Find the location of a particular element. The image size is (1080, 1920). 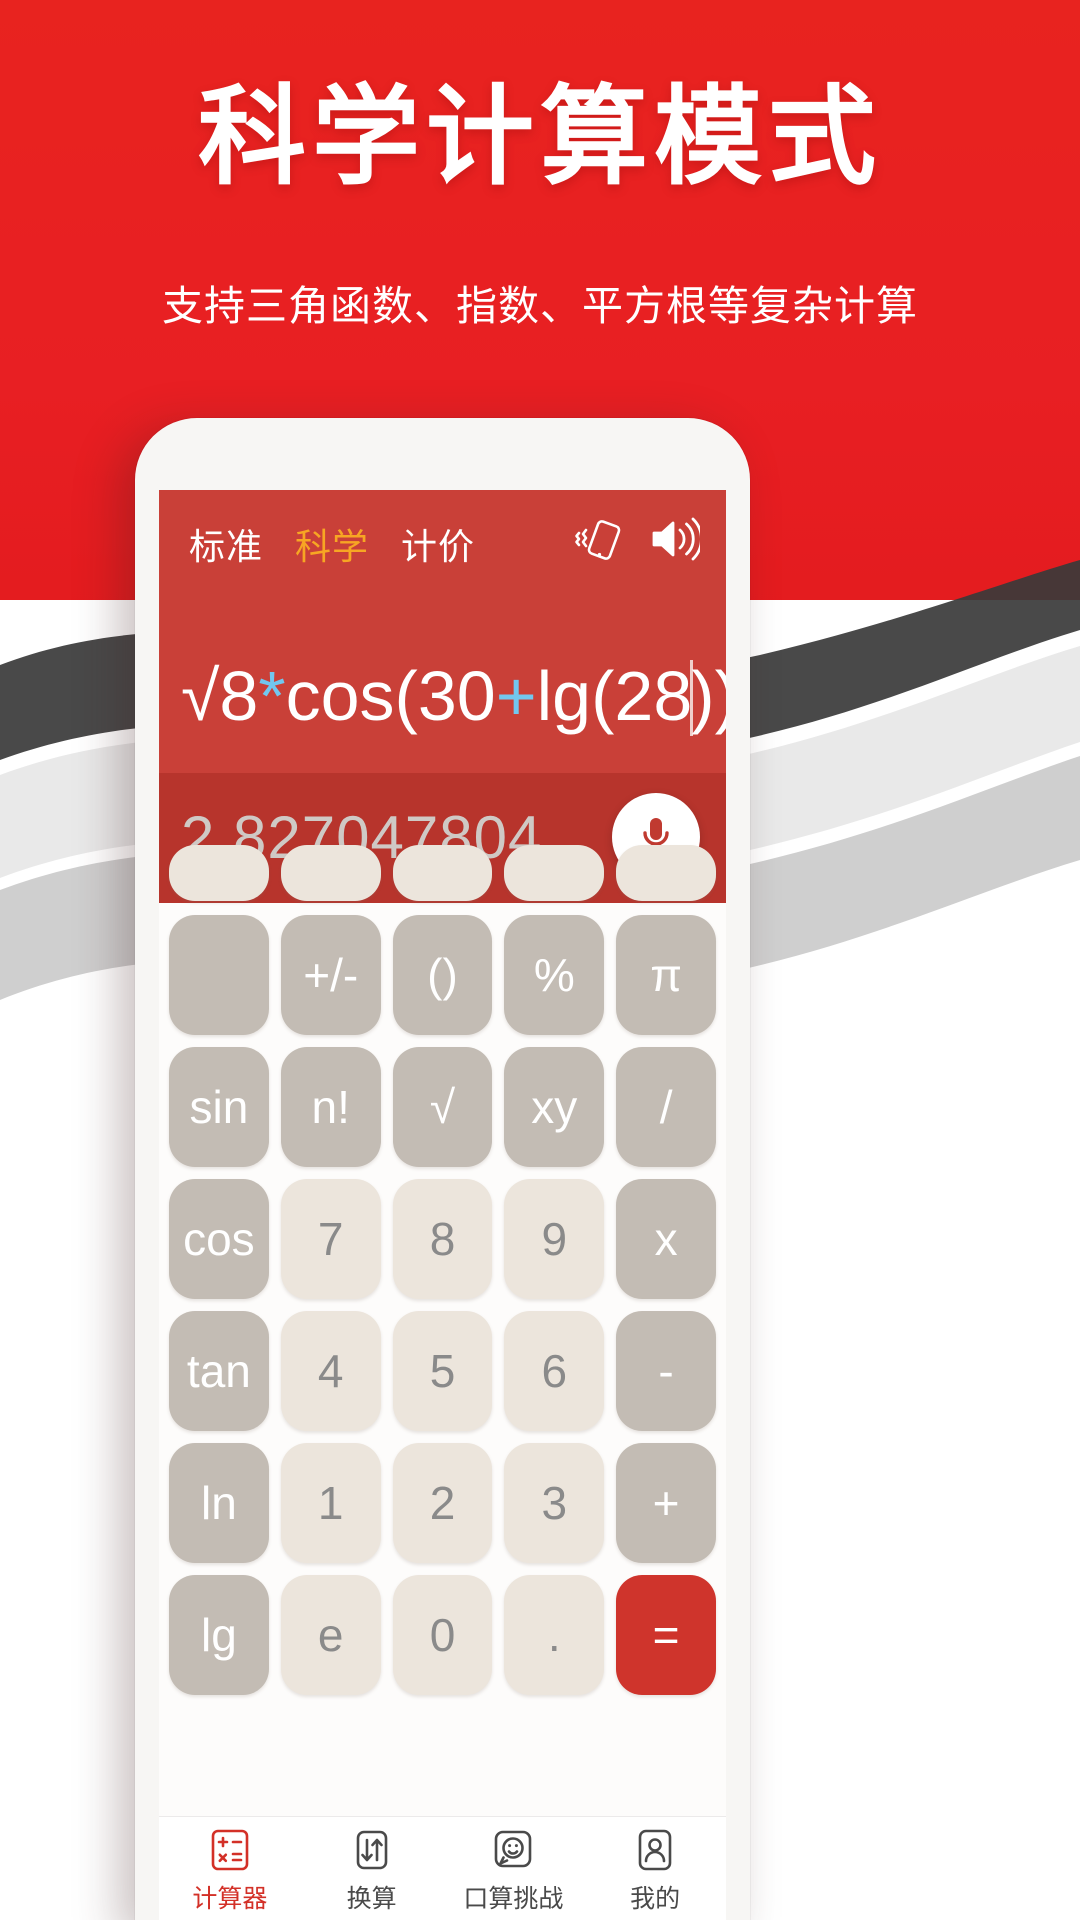

expr-part: √8 is located at coordinates (220, 696).